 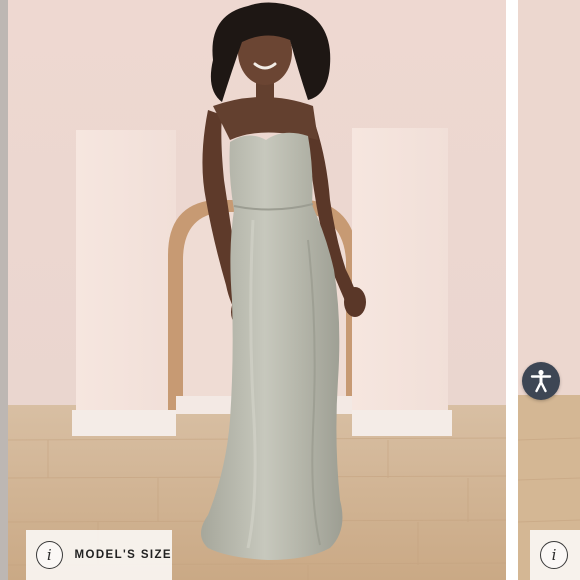 I want to click on models-size-button: i MODEL'S SIZE, so click(x=99, y=555).